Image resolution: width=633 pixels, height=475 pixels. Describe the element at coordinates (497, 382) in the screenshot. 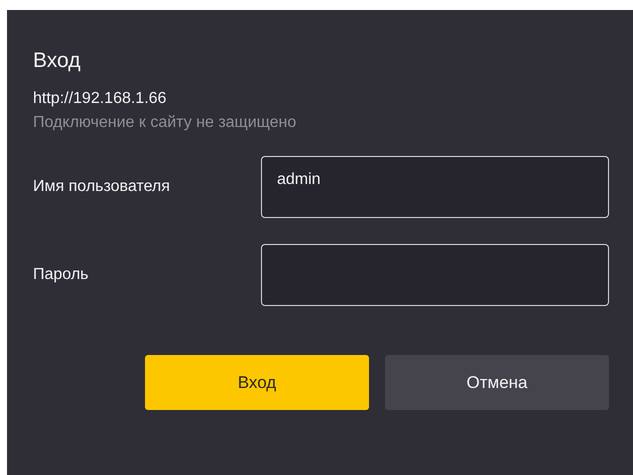

I see `cancel-button: Отмена` at that location.